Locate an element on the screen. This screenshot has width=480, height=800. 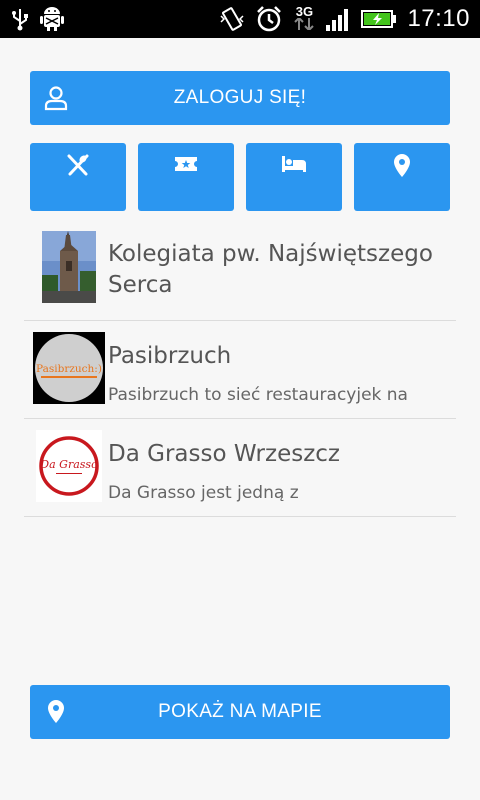
place-title: Pasibrzuch is located at coordinates (170, 356).